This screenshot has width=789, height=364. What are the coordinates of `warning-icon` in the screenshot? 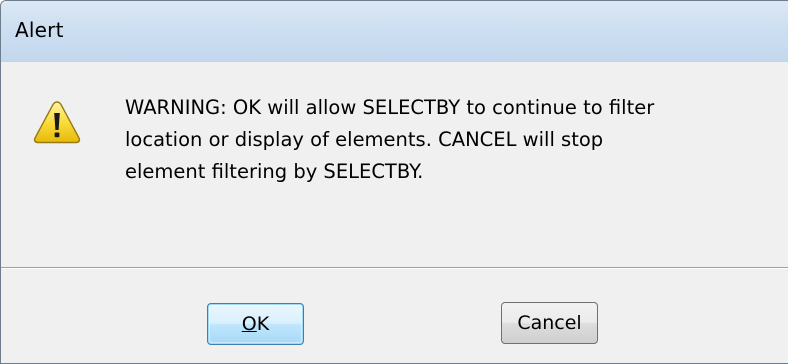 It's located at (57, 122).